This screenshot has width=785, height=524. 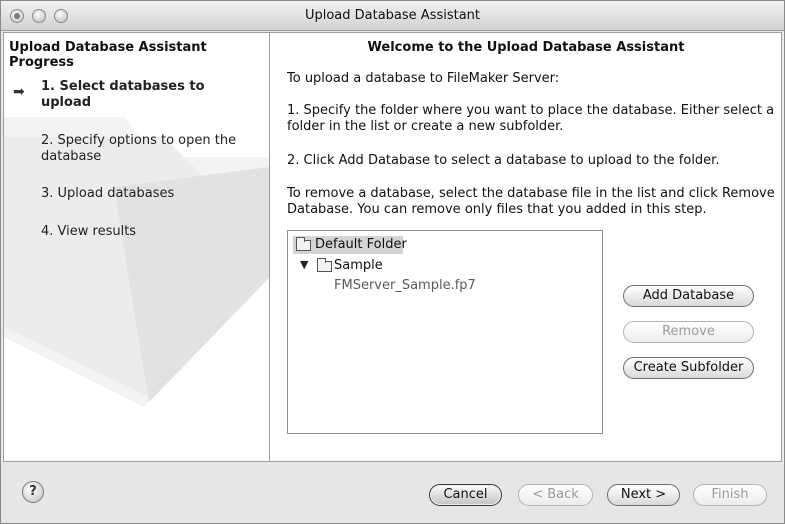 I want to click on finish-button: Finish, so click(x=730, y=495).